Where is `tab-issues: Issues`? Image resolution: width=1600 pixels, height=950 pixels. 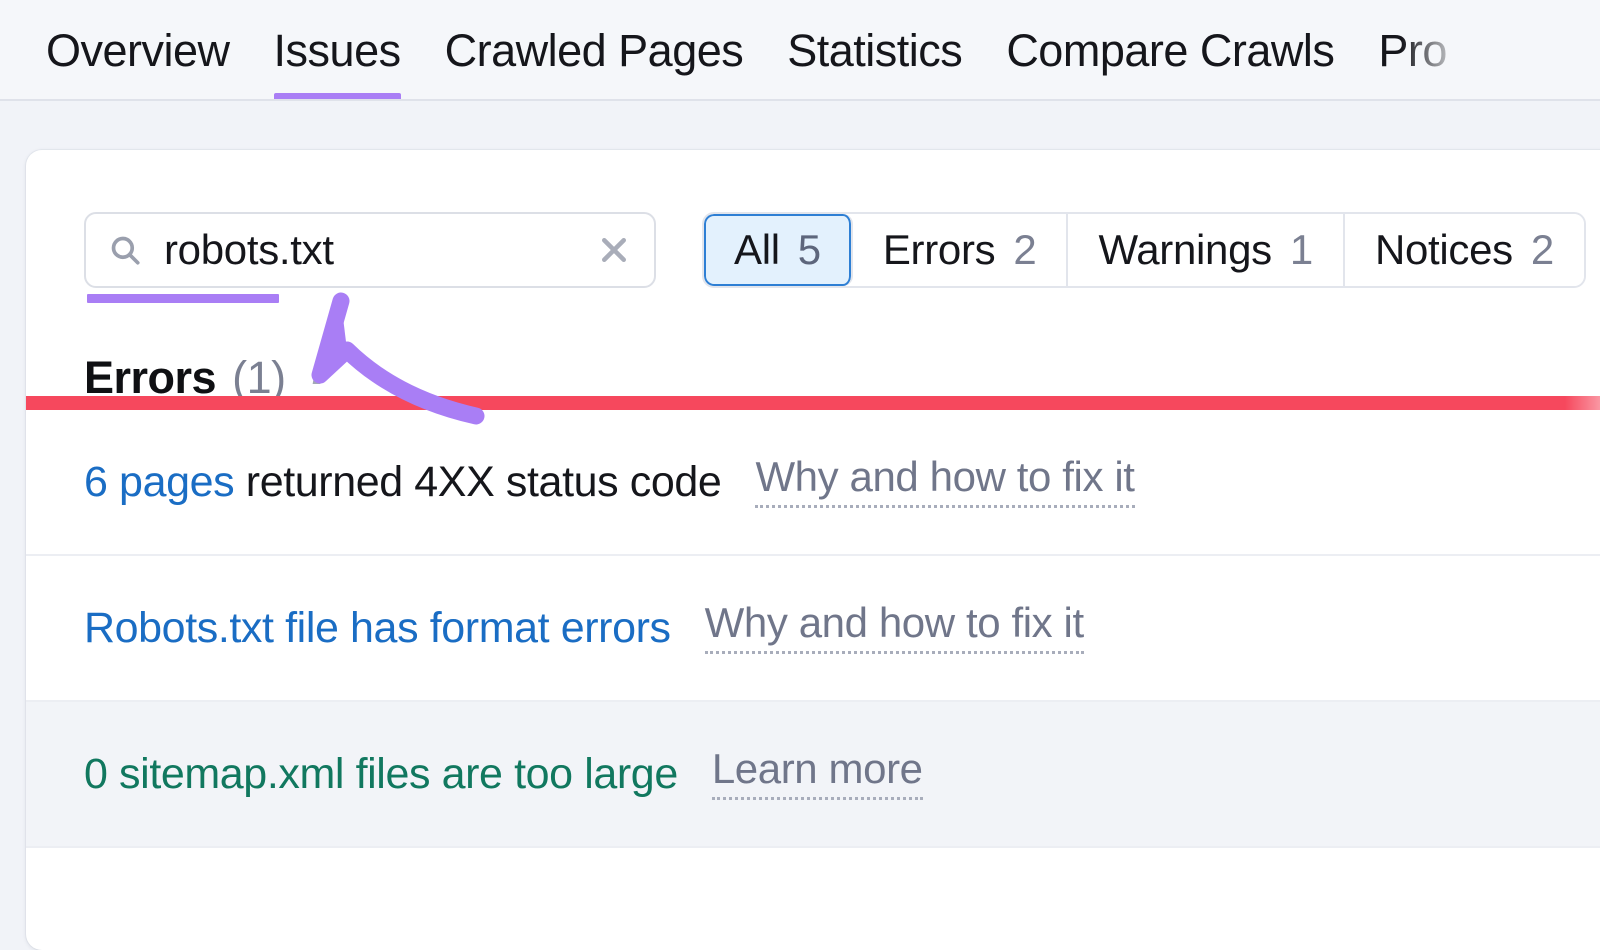 tab-issues: Issues is located at coordinates (337, 49).